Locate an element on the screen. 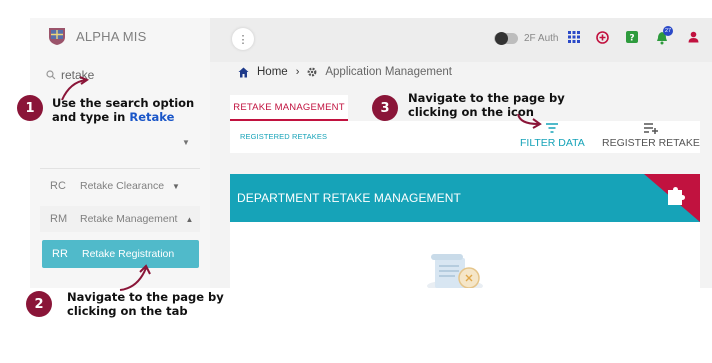  add-circle-icon is located at coordinates (602, 37).